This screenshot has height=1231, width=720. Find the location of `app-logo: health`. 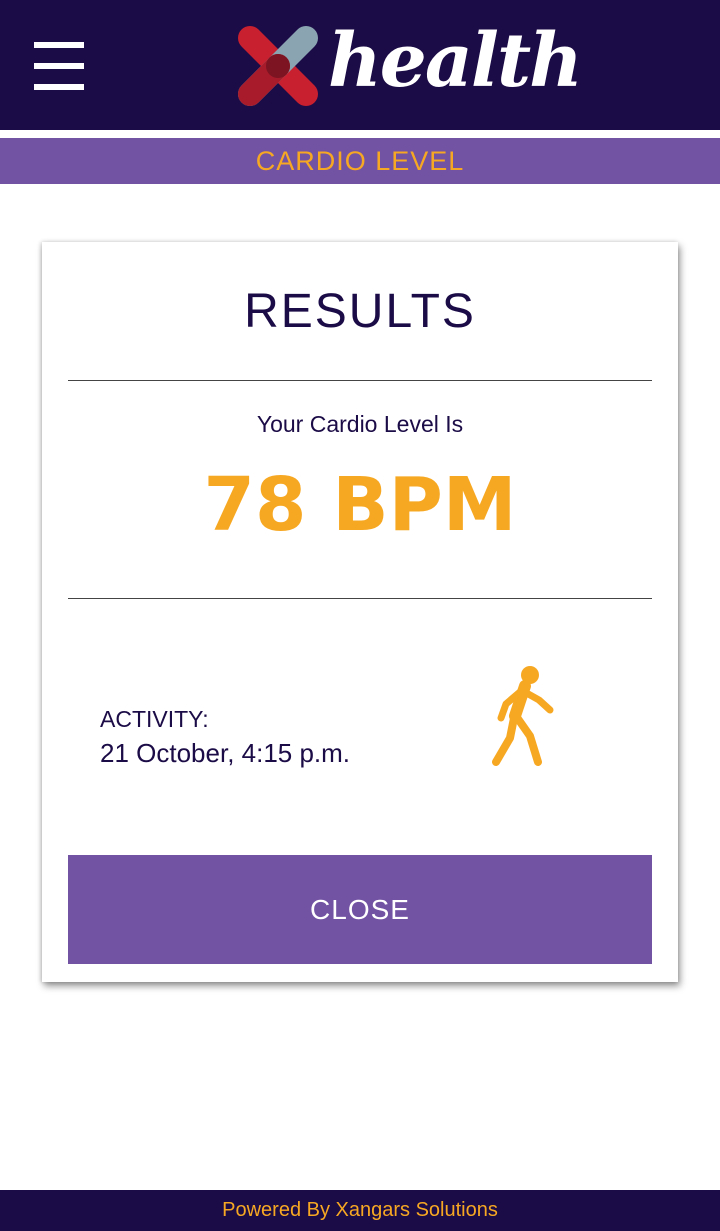

app-logo: health is located at coordinates (407, 65).